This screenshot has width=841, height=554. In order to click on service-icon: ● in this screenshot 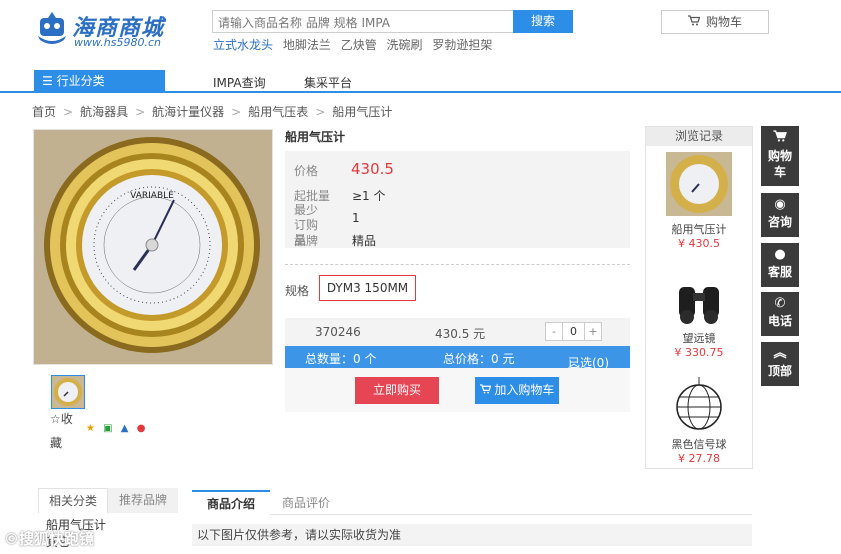, I will do `click(780, 254)`.